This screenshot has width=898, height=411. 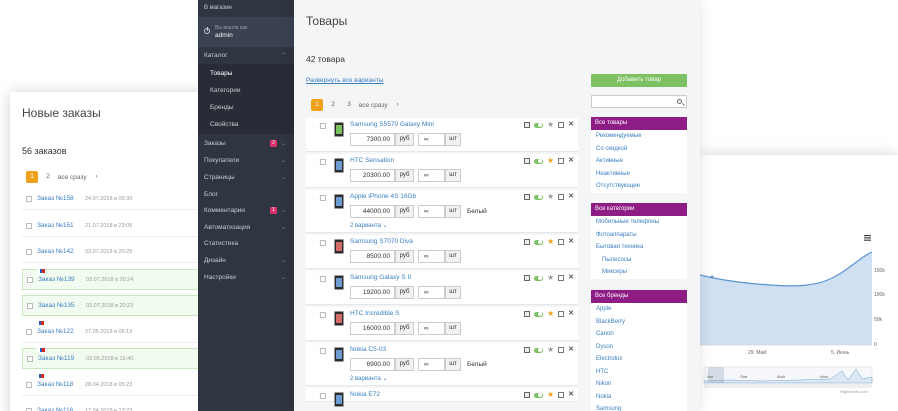 I want to click on product-name-link: Samsung S7070 Diva, so click(x=381, y=241).